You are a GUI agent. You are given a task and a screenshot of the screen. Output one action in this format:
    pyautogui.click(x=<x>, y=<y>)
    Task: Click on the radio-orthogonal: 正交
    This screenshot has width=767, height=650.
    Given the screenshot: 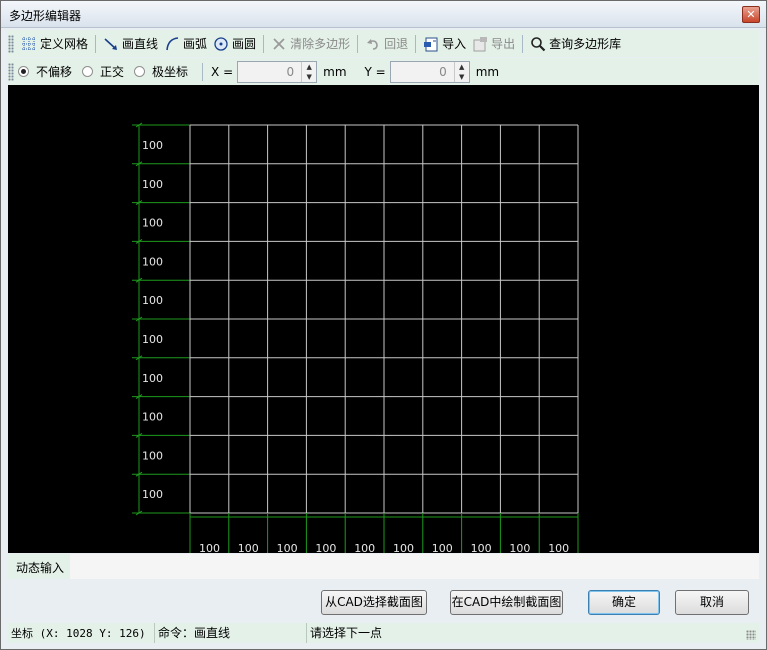 What is the action you would take?
    pyautogui.click(x=103, y=71)
    